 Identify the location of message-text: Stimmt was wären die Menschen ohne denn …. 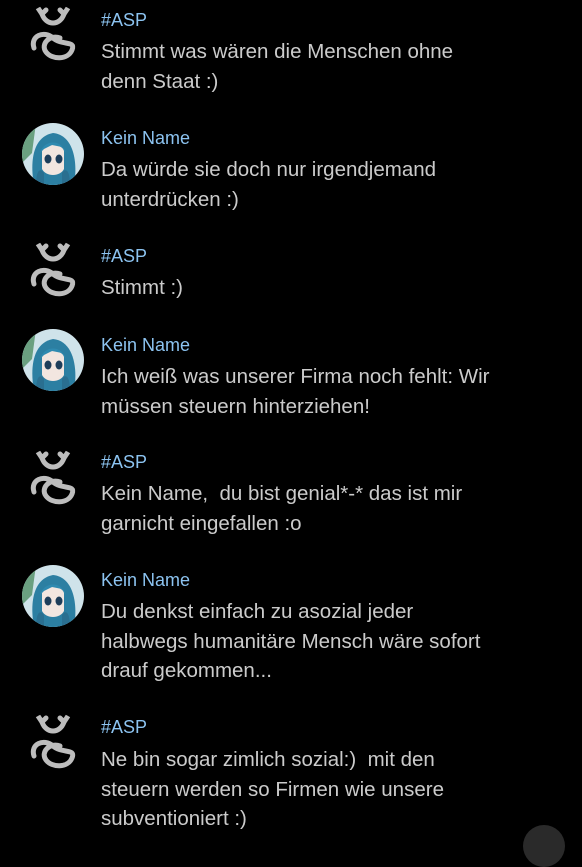
(277, 66).